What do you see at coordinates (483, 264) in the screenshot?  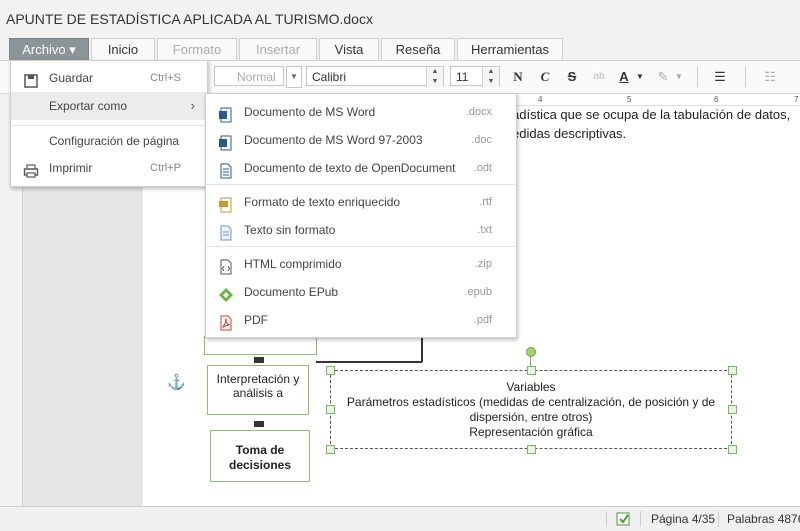 I see `export-ext: .zip` at bounding box center [483, 264].